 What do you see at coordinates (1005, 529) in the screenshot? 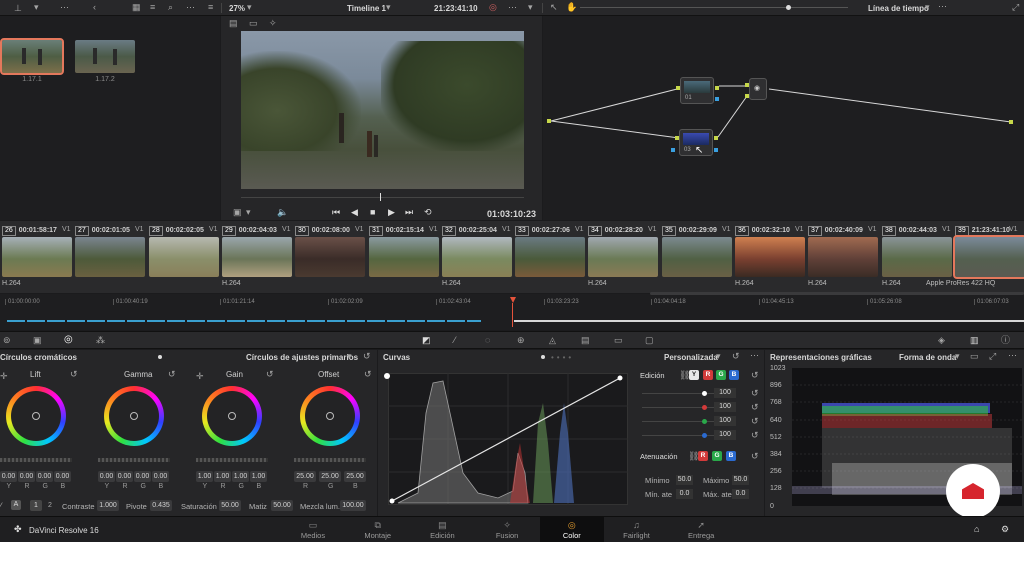
I see `settings-gear-icon: ⚙` at bounding box center [1005, 529].